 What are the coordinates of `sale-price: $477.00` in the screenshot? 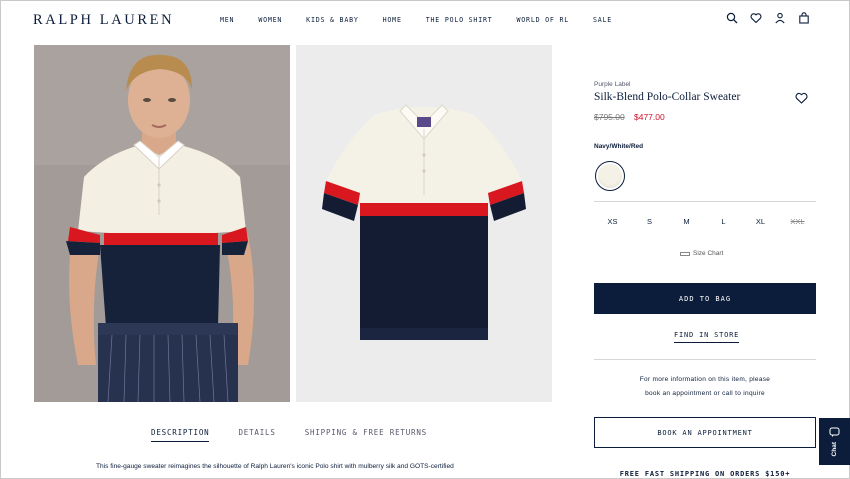 It's located at (649, 117).